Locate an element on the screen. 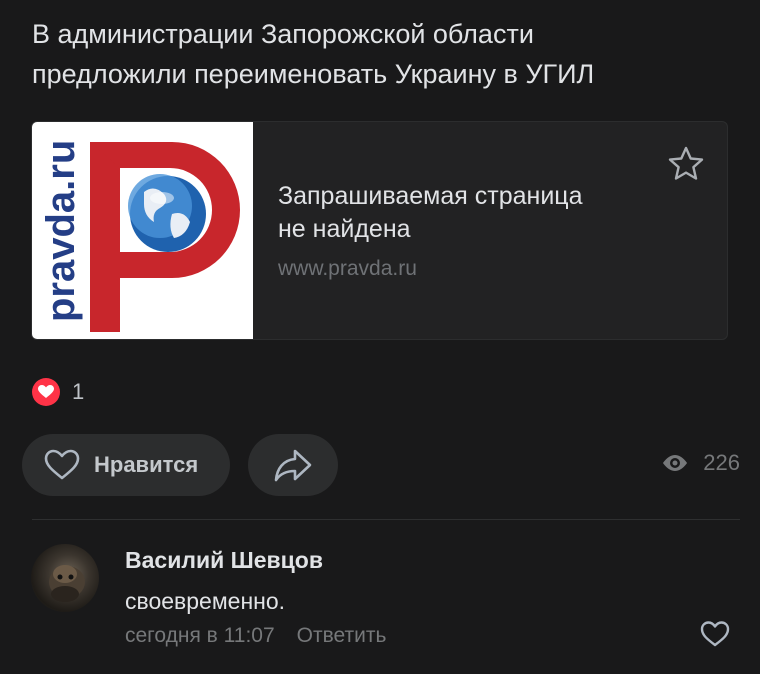 This screenshot has width=760, height=674. avatar is located at coordinates (65, 578).